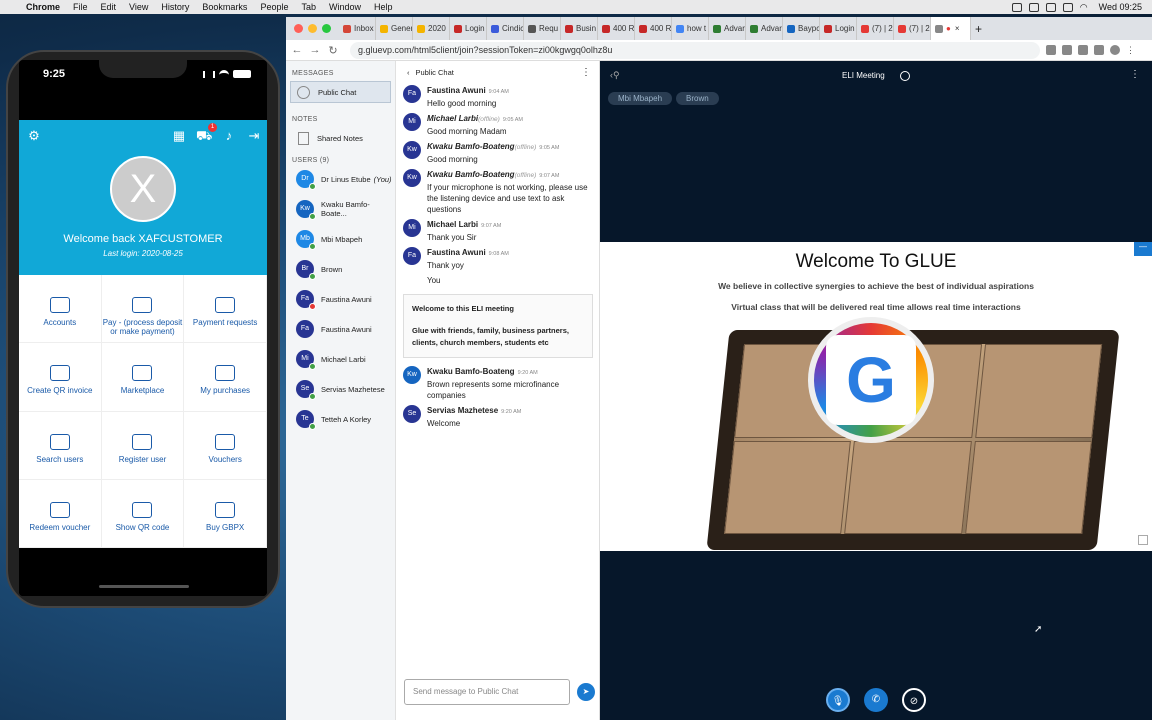 The height and width of the screenshot is (720, 1152). Describe the element at coordinates (326, 28) in the screenshot. I see `zoom-window-button` at that location.